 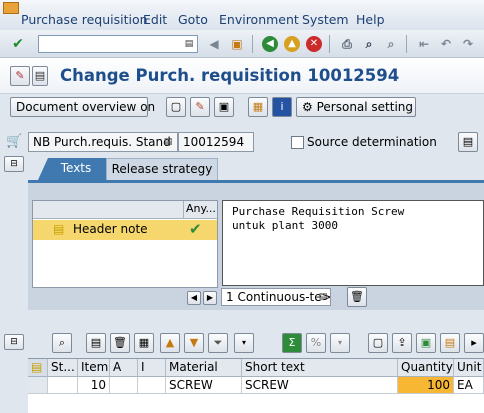 What do you see at coordinates (120, 343) in the screenshot?
I see `delete-item-icon: 🗑` at bounding box center [120, 343].